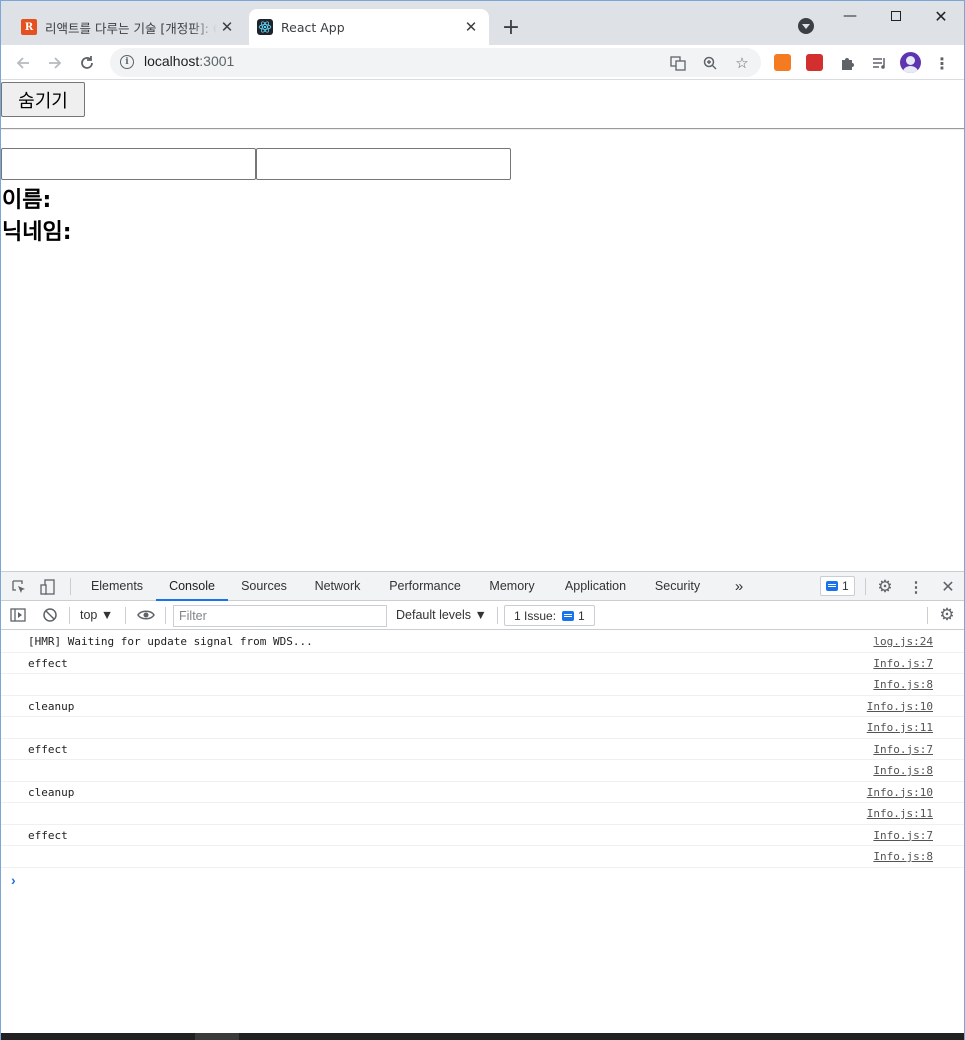 The width and height of the screenshot is (965, 1040). Describe the element at coordinates (27, 200) in the screenshot. I see `name-label: 이름:` at that location.